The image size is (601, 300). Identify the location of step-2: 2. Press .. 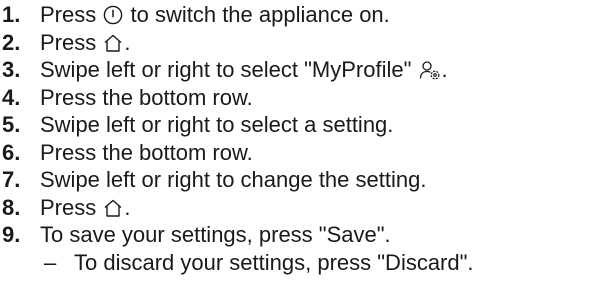
(301, 43).